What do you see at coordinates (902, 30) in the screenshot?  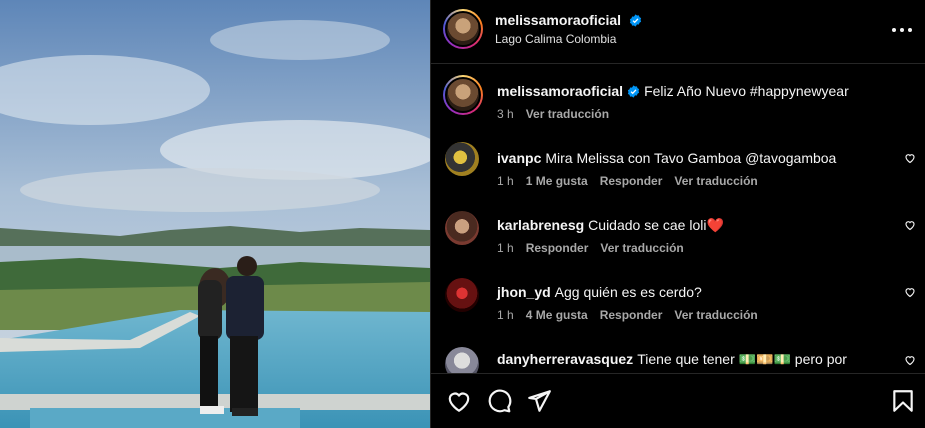 I see `more-options-icon` at bounding box center [902, 30].